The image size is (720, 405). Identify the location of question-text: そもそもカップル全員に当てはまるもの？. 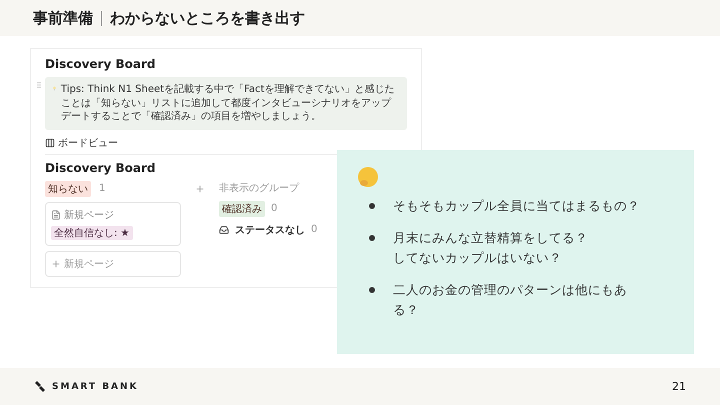
(517, 206).